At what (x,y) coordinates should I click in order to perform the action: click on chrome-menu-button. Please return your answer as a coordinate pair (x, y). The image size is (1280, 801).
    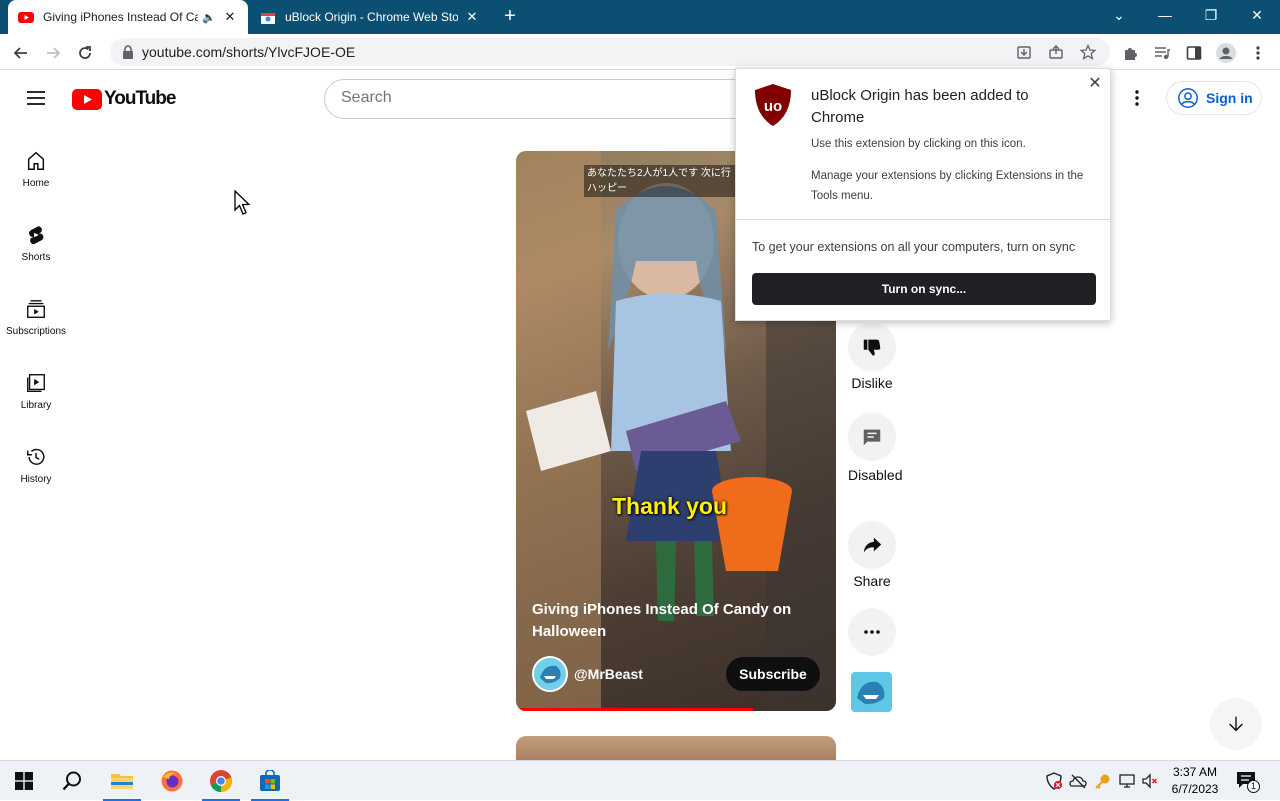
    Looking at the image, I should click on (1258, 53).